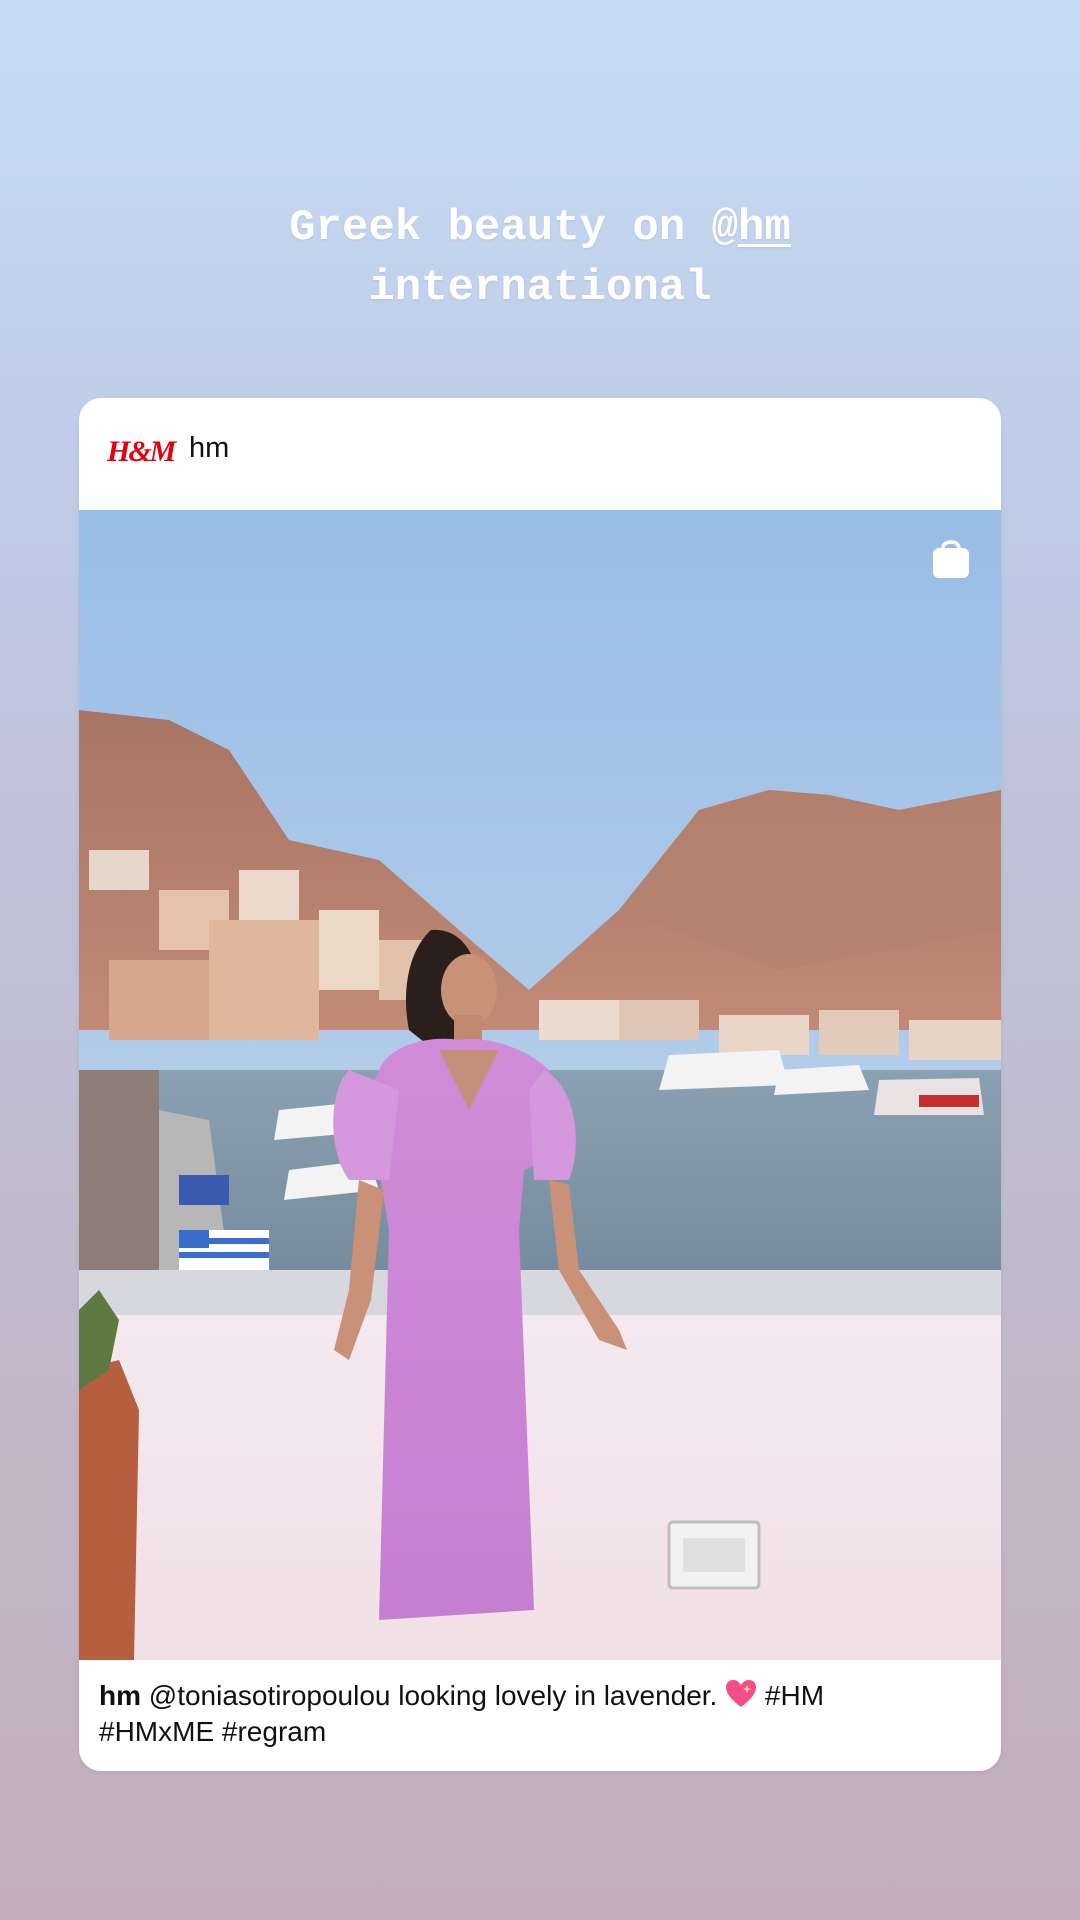  I want to click on caption-text-2: #HM, so click(791, 1695).